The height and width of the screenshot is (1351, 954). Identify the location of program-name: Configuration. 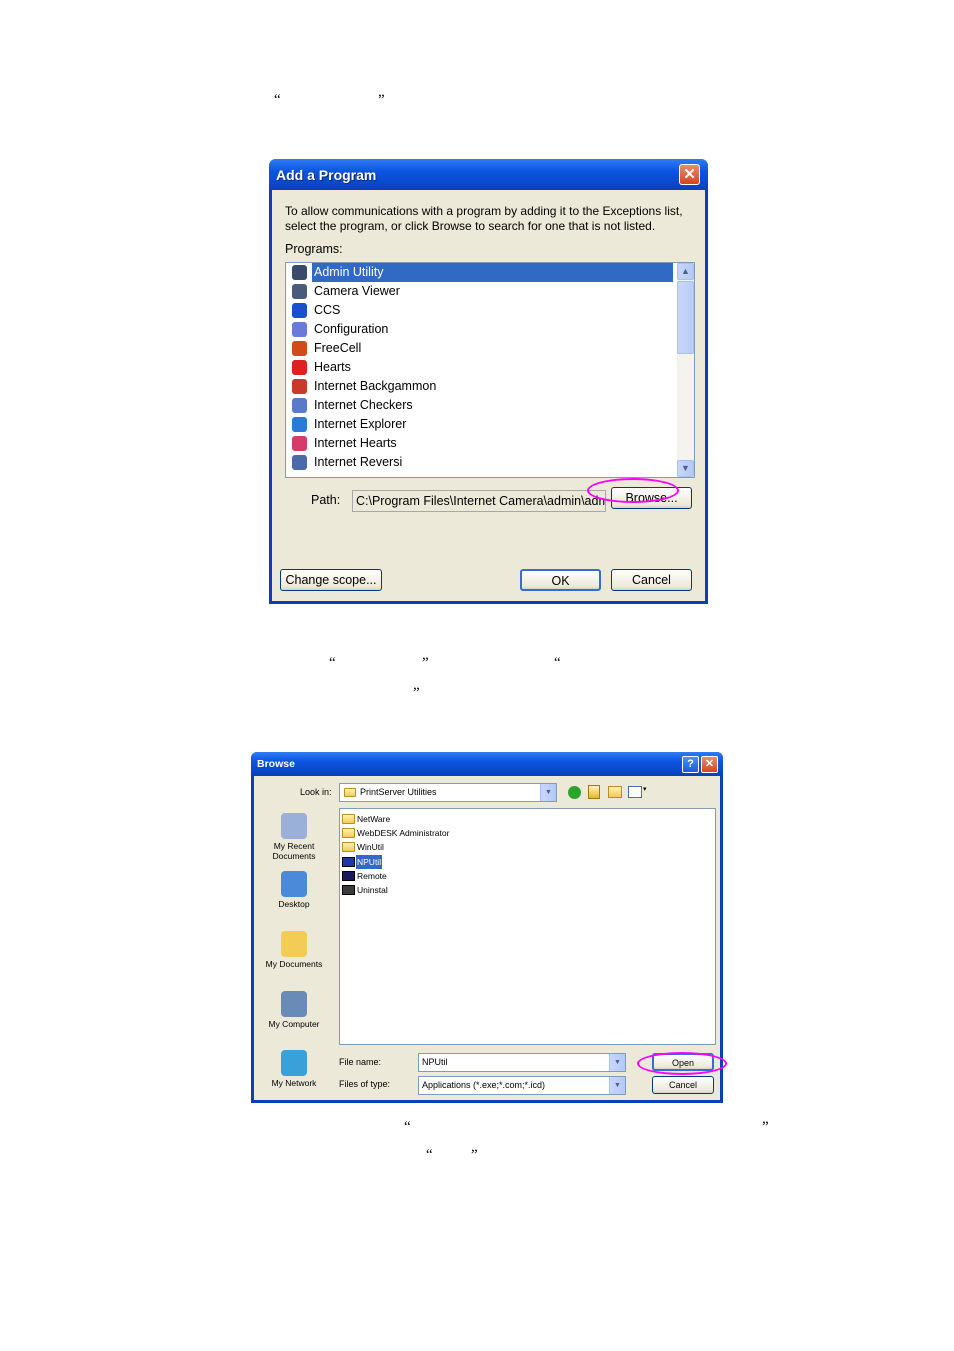
(351, 329).